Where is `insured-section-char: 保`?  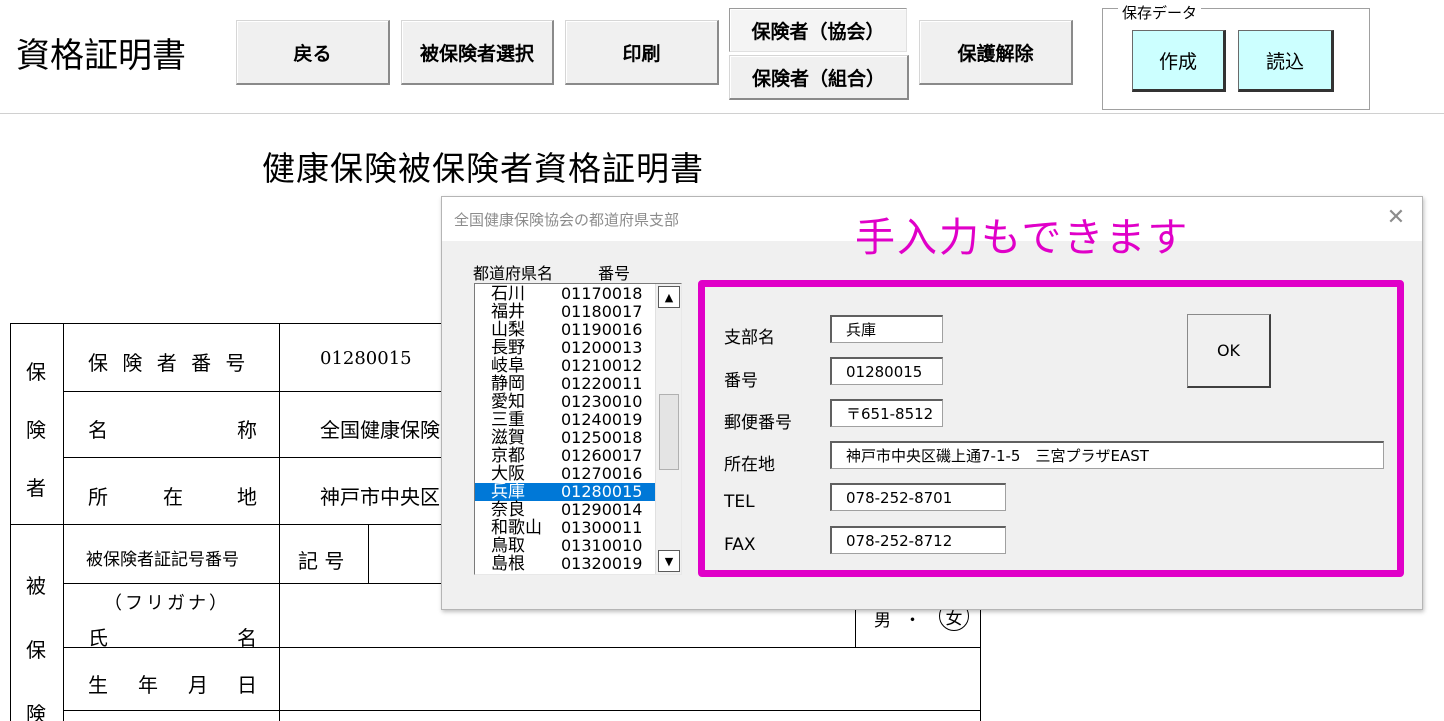
insured-section-char: 保 is located at coordinates (36, 650).